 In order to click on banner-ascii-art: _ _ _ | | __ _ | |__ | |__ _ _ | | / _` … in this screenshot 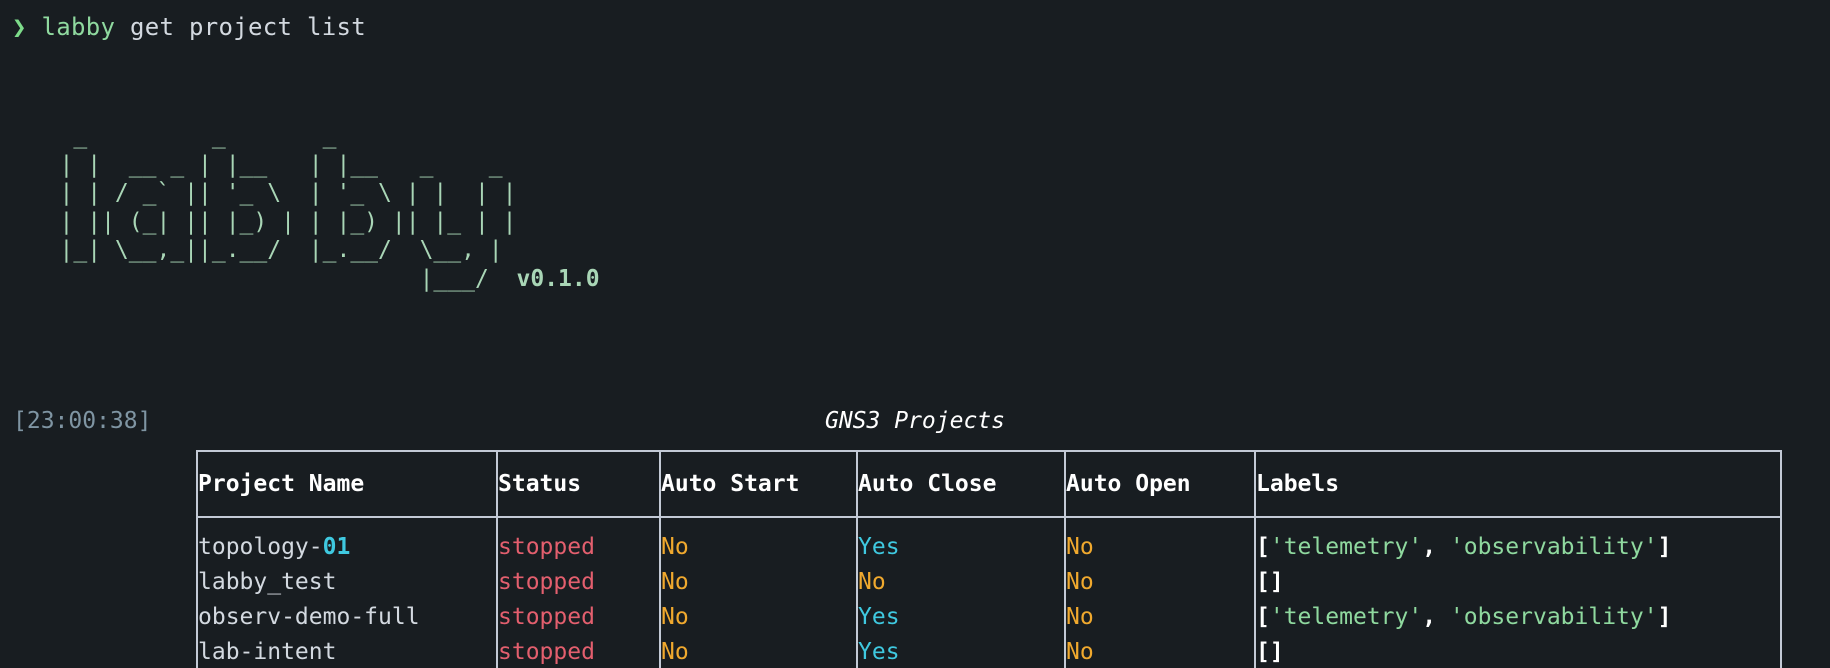, I will do `click(288, 207)`.